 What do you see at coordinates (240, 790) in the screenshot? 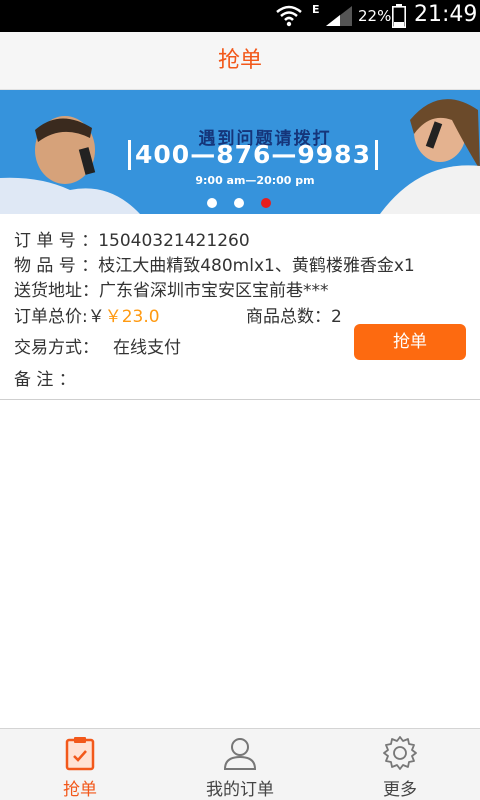
I see `nav-label-my-orders: 我的订单` at bounding box center [240, 790].